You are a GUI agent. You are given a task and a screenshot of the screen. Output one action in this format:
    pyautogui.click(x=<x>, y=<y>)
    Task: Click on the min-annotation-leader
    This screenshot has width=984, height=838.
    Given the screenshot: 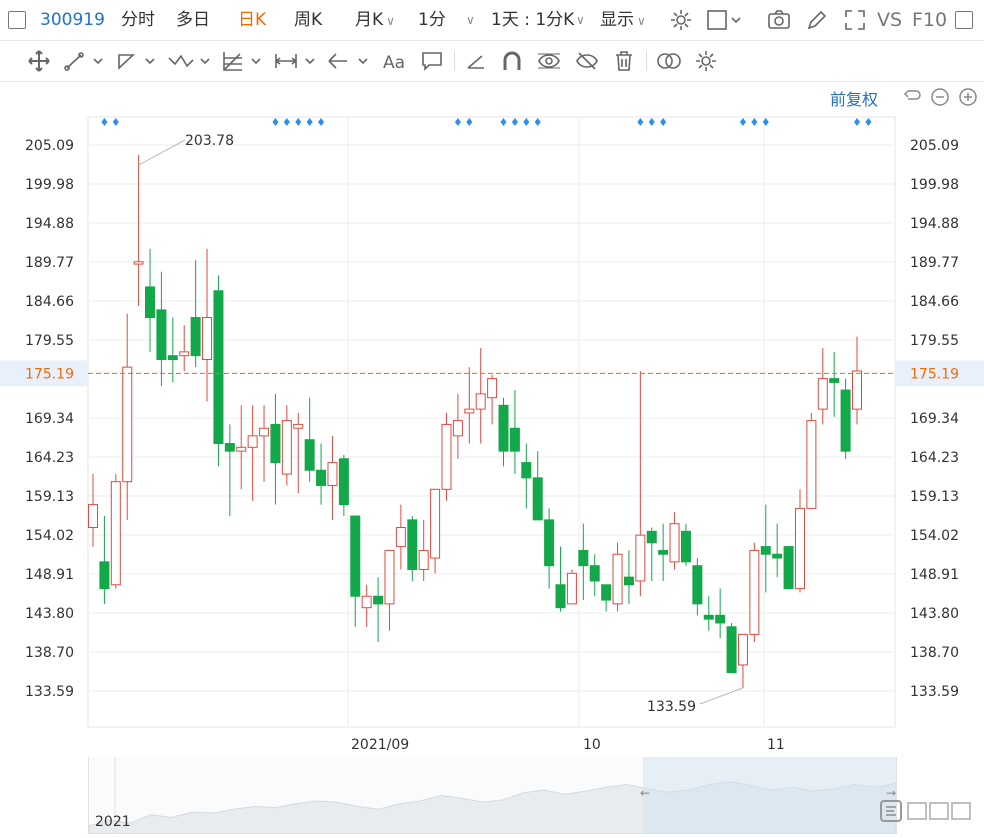 What is the action you would take?
    pyautogui.click(x=721, y=696)
    